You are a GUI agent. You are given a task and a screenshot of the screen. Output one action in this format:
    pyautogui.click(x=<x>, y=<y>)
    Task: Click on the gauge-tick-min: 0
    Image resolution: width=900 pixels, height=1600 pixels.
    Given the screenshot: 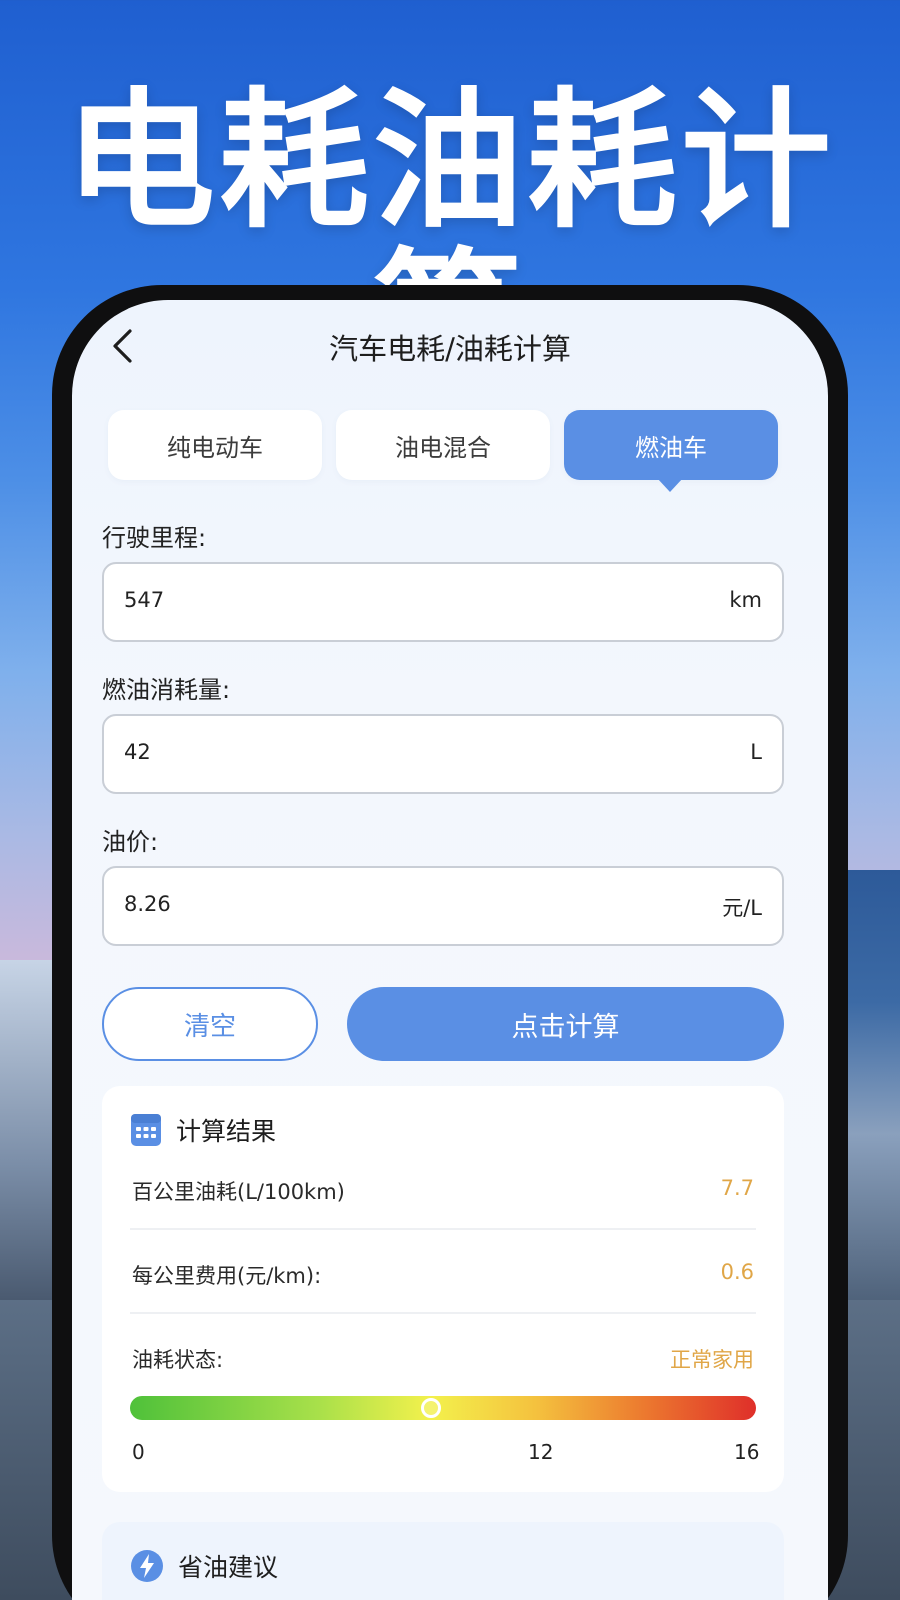 What is the action you would take?
    pyautogui.click(x=138, y=1452)
    